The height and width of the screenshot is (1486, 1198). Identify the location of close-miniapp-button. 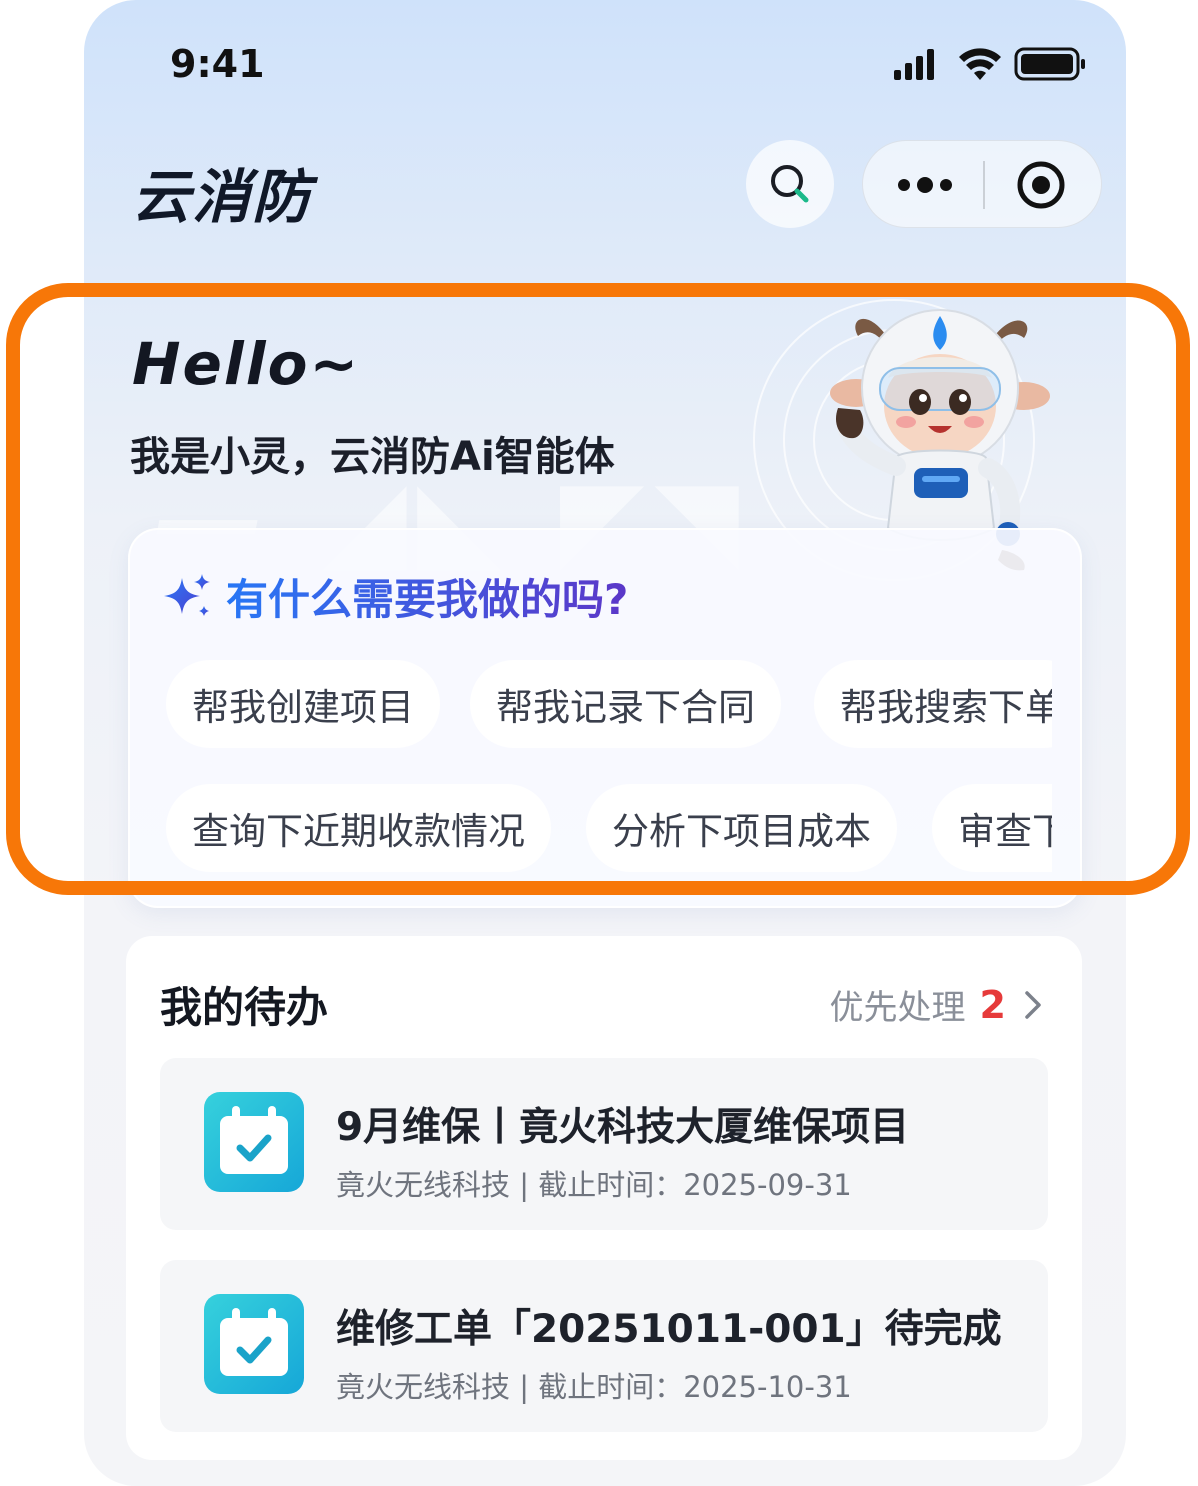
(1041, 185).